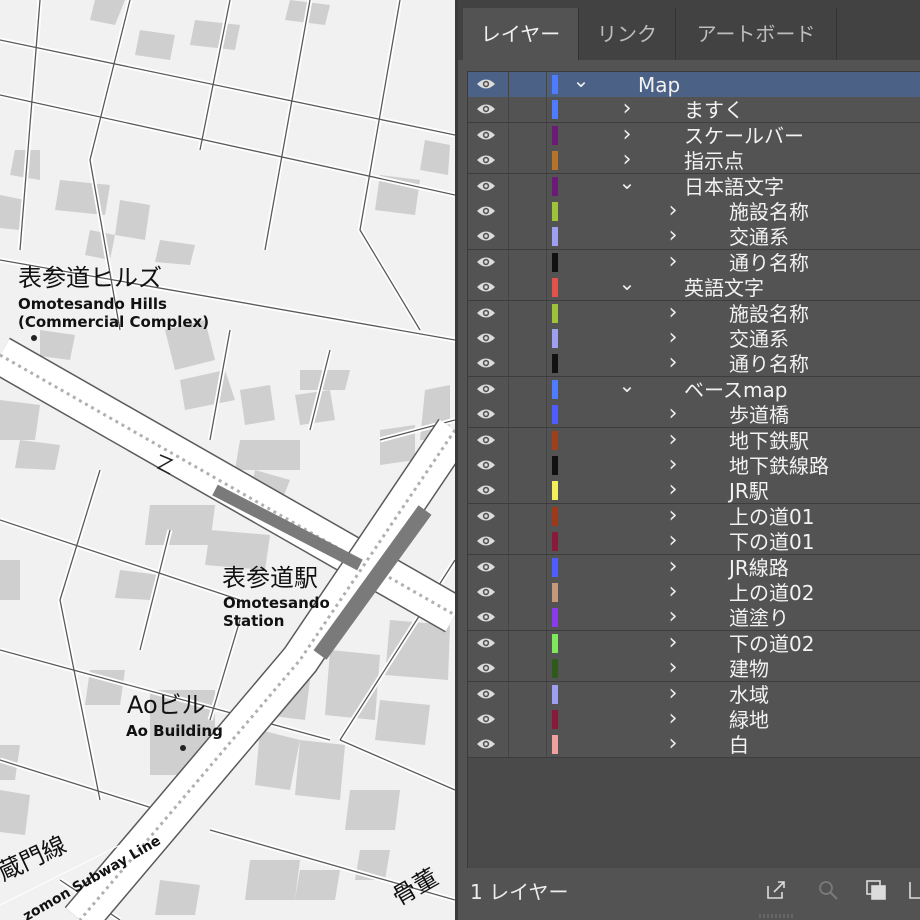 The height and width of the screenshot is (920, 920). Describe the element at coordinates (694, 491) in the screenshot. I see `layer-row: › JR駅` at that location.